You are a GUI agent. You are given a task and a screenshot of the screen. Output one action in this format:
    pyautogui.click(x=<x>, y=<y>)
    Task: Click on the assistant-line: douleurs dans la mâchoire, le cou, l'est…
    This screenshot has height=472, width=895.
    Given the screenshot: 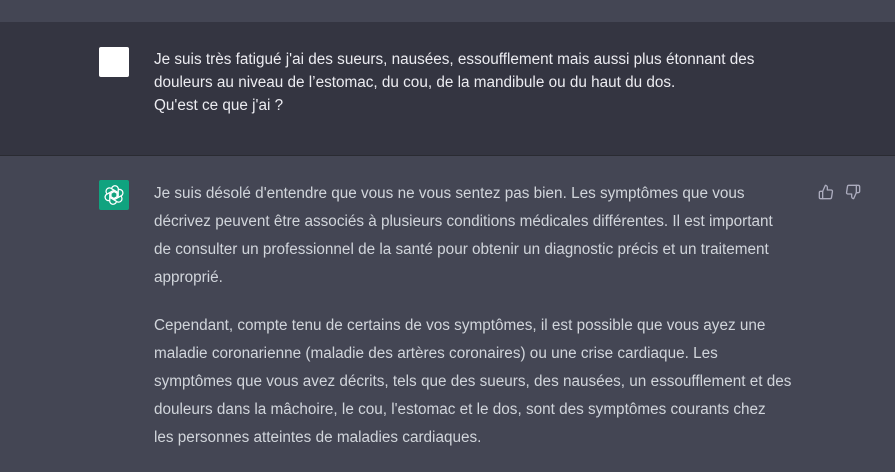 What is the action you would take?
    pyautogui.click(x=460, y=409)
    